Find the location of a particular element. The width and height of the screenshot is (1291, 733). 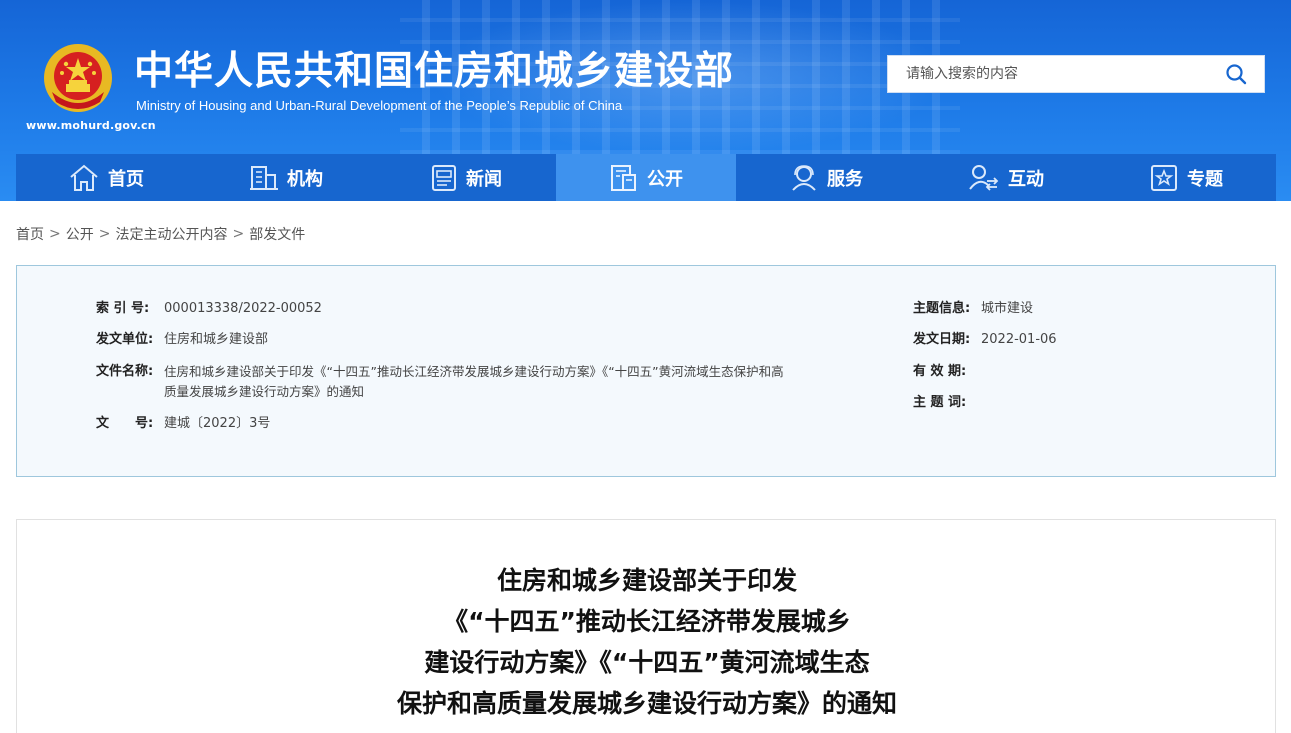

star-icon is located at coordinates (1164, 177).